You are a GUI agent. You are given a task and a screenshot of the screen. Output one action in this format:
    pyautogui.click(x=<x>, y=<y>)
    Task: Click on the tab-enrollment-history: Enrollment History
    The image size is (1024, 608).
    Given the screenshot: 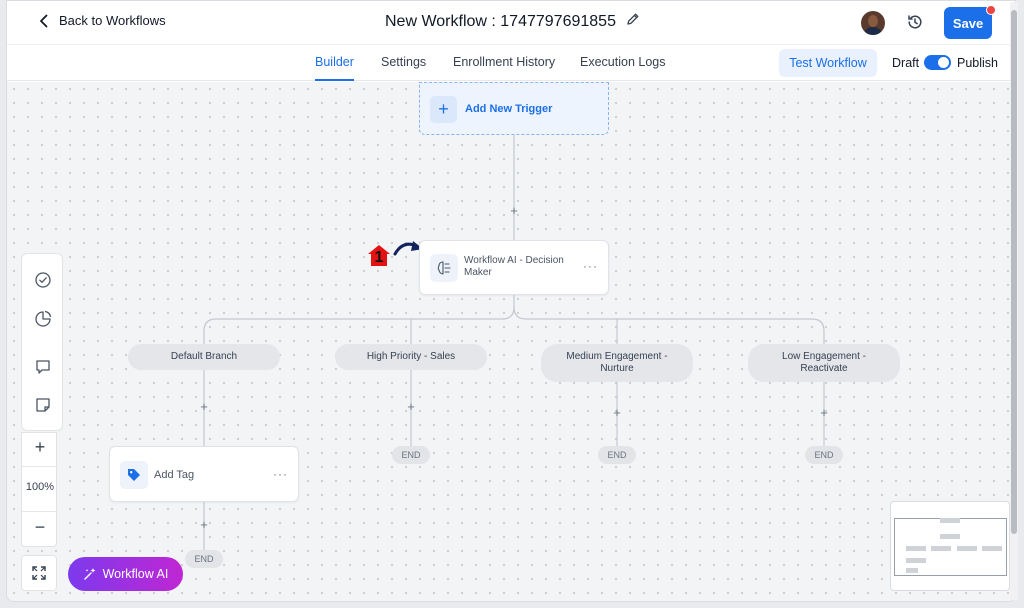 What is the action you would take?
    pyautogui.click(x=504, y=68)
    